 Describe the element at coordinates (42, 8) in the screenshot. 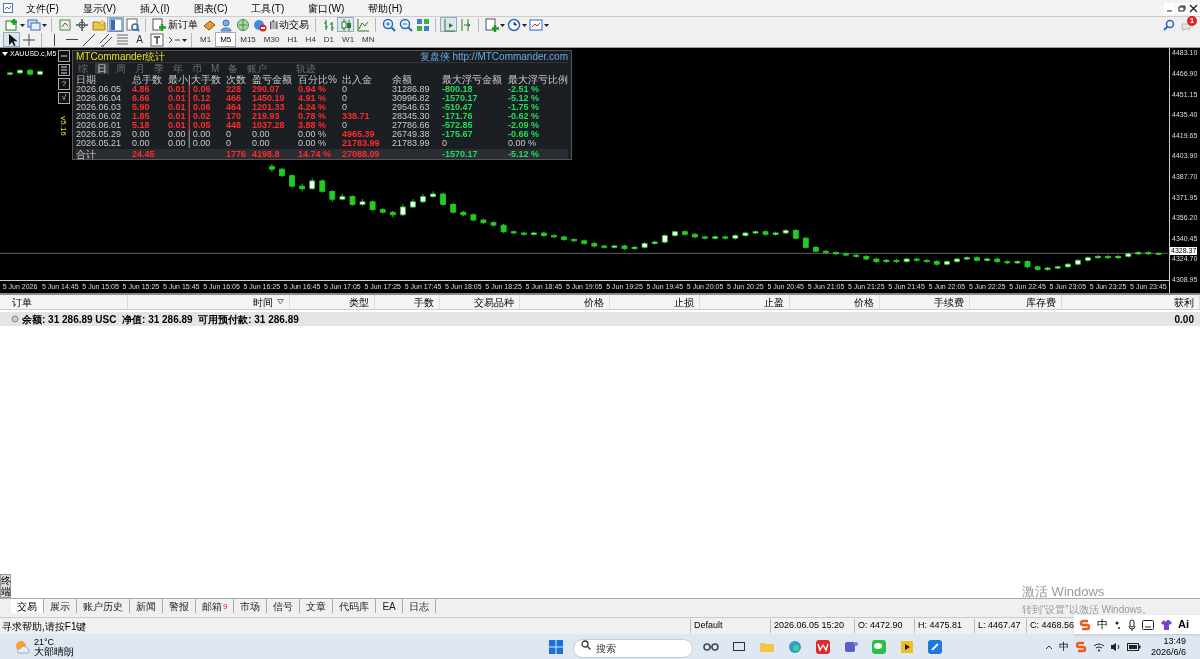

I see `menu-item: 文件(F)` at that location.